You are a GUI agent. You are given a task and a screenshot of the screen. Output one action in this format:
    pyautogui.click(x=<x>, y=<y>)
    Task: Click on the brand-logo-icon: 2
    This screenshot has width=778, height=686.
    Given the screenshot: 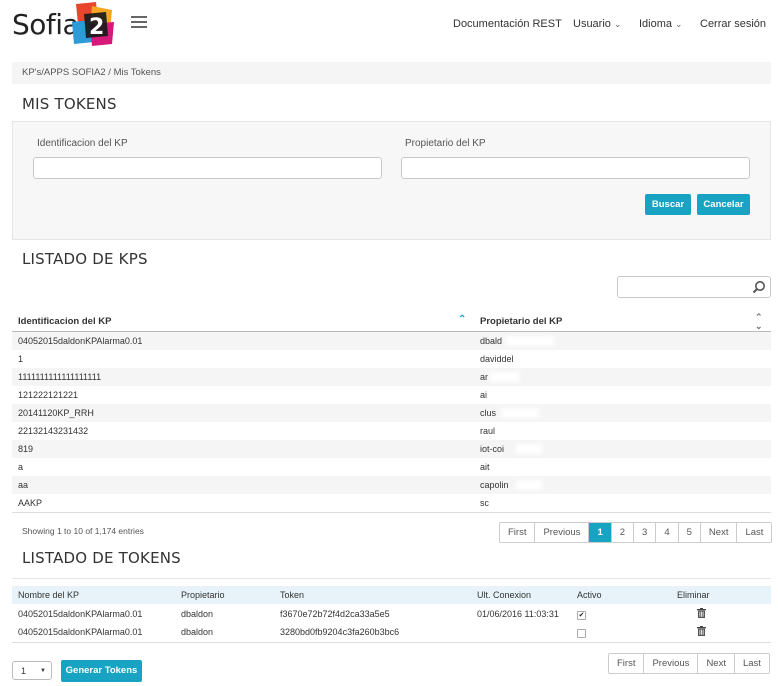 What is the action you would take?
    pyautogui.click(x=93, y=24)
    